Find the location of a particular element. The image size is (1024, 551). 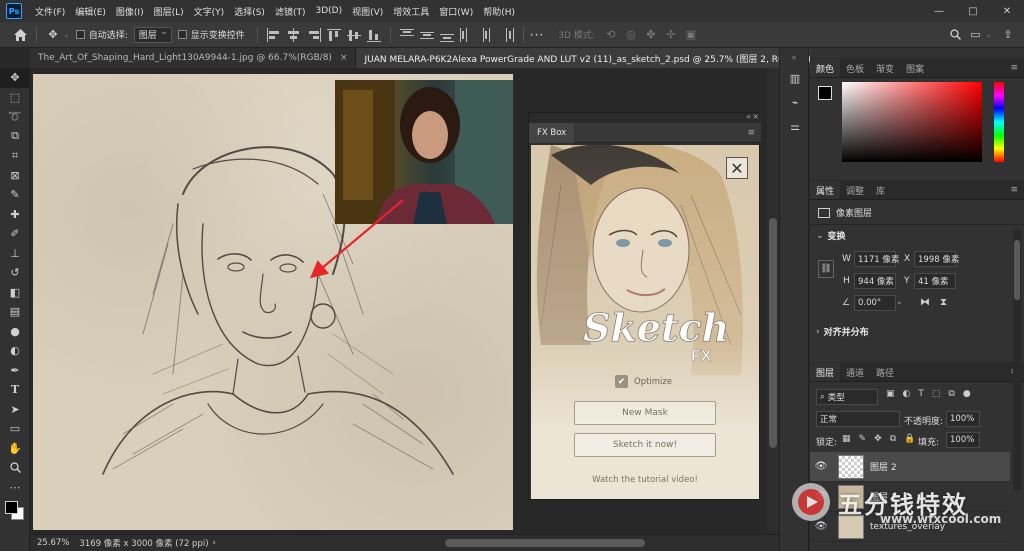

object-select-tool-icon: ⧉ is located at coordinates (15, 137).